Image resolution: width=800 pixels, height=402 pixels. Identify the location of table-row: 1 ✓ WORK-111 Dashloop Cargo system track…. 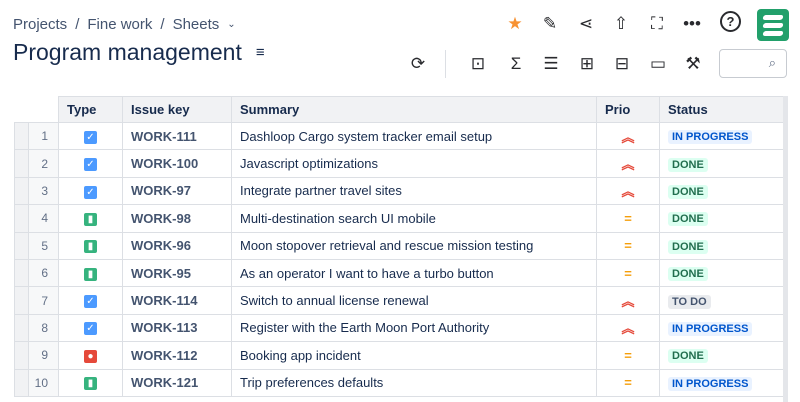
(399, 136).